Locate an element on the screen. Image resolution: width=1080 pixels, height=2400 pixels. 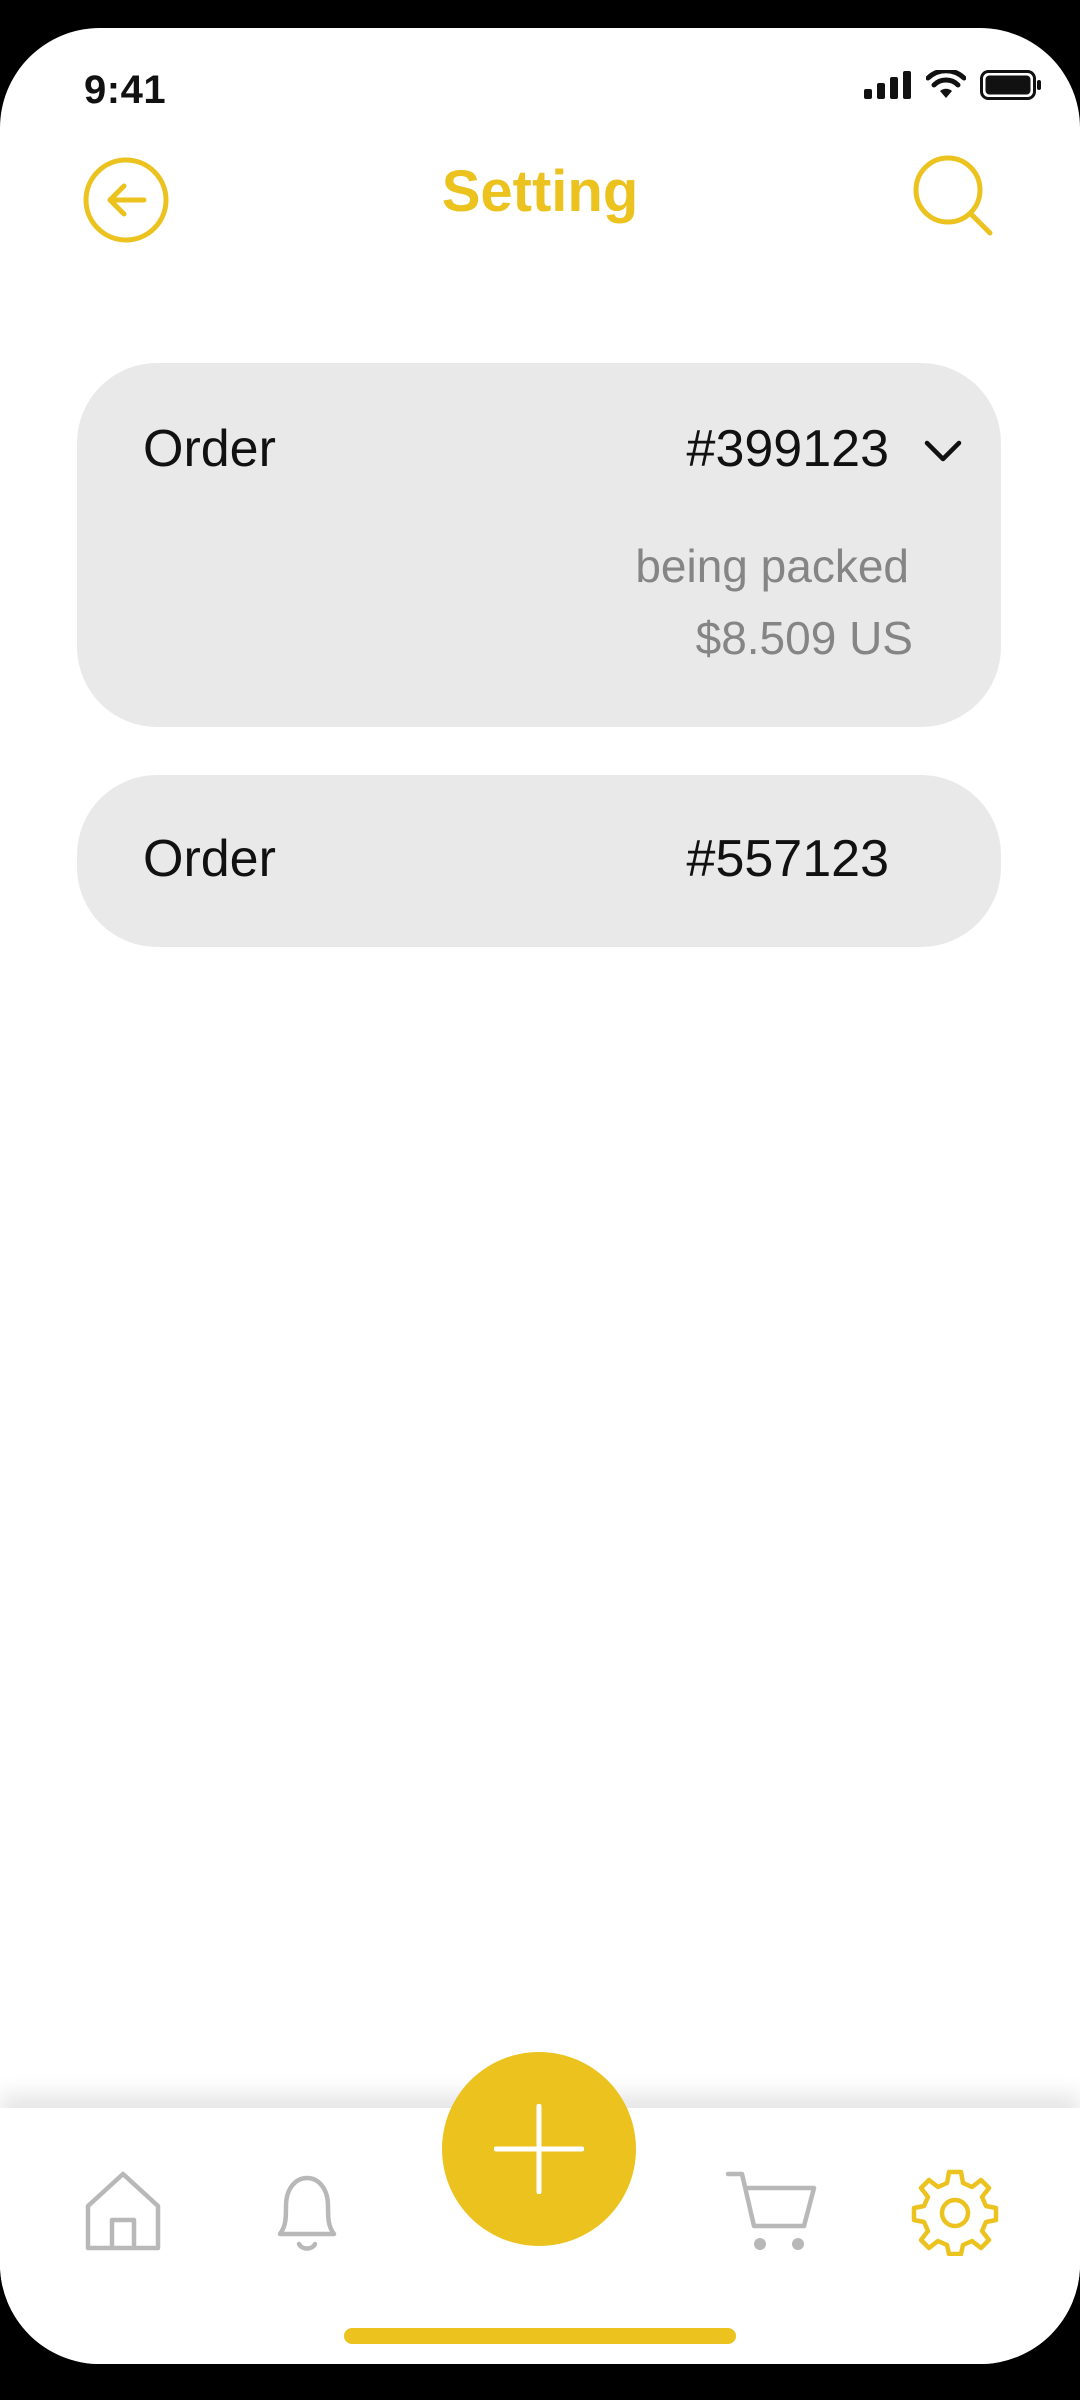
status-icons is located at coordinates (953, 85).